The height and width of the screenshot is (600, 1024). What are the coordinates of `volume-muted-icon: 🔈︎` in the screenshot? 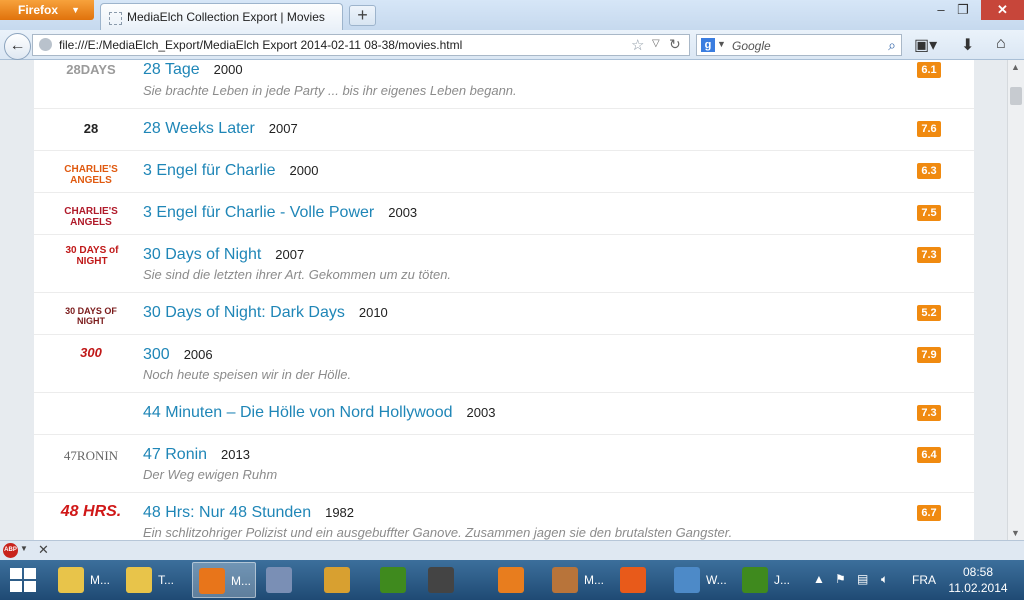 It's located at (884, 579).